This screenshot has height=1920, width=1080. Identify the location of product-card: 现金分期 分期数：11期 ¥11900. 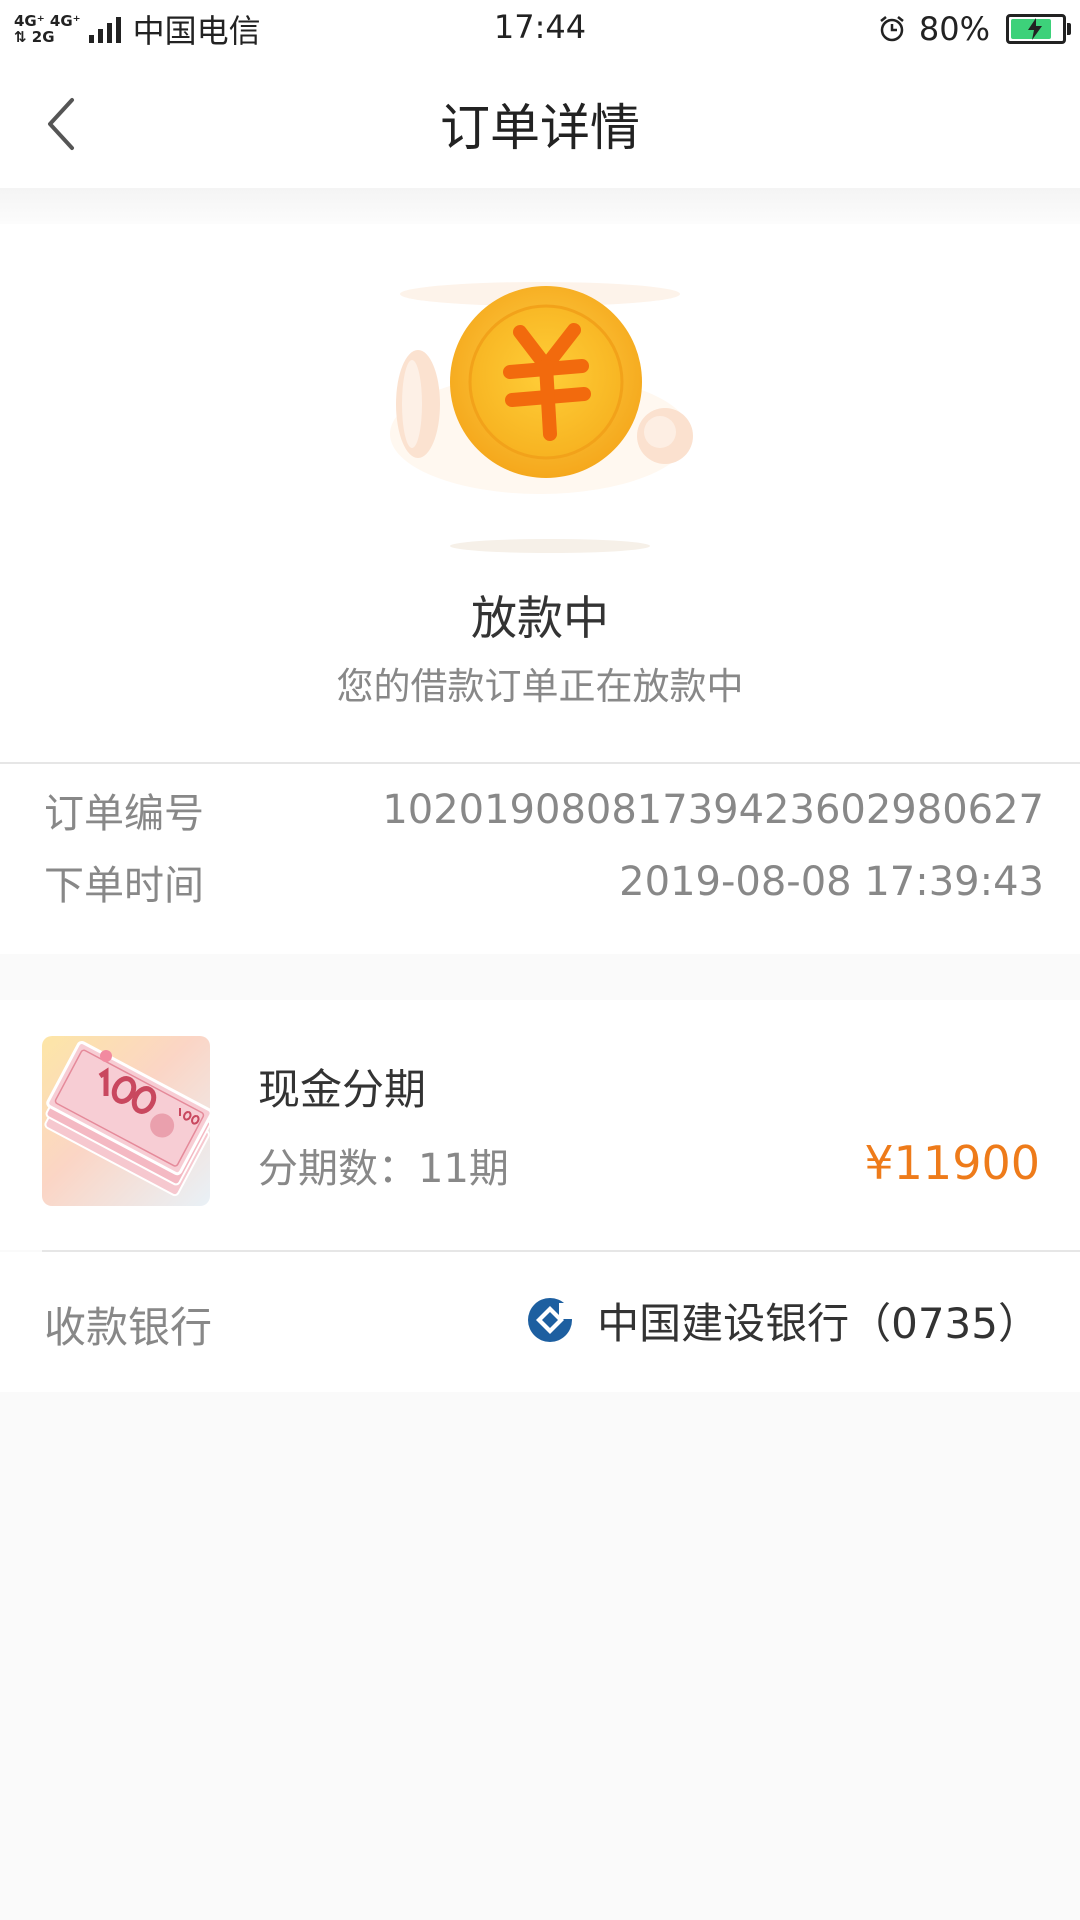
(540, 1125).